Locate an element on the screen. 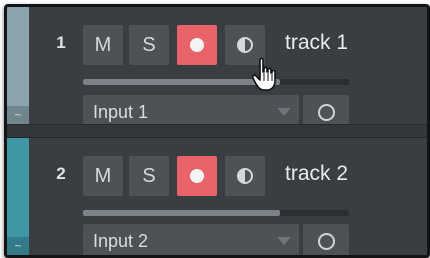 The image size is (430, 258). input-select-value: Input 1 is located at coordinates (121, 111).